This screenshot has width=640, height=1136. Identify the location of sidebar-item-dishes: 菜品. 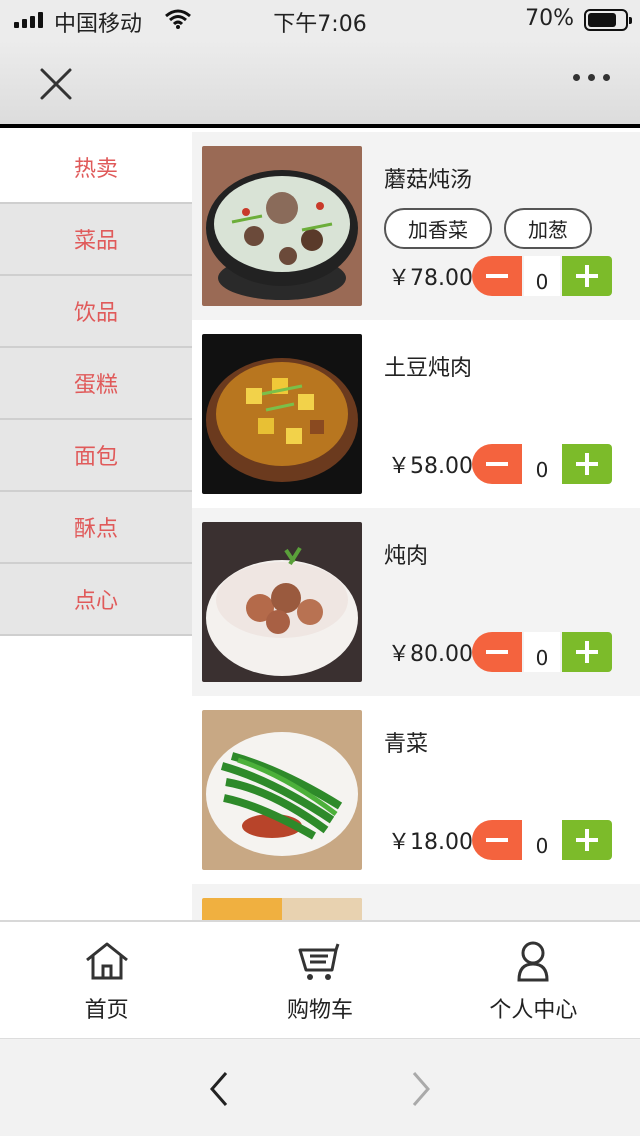
(96, 240).